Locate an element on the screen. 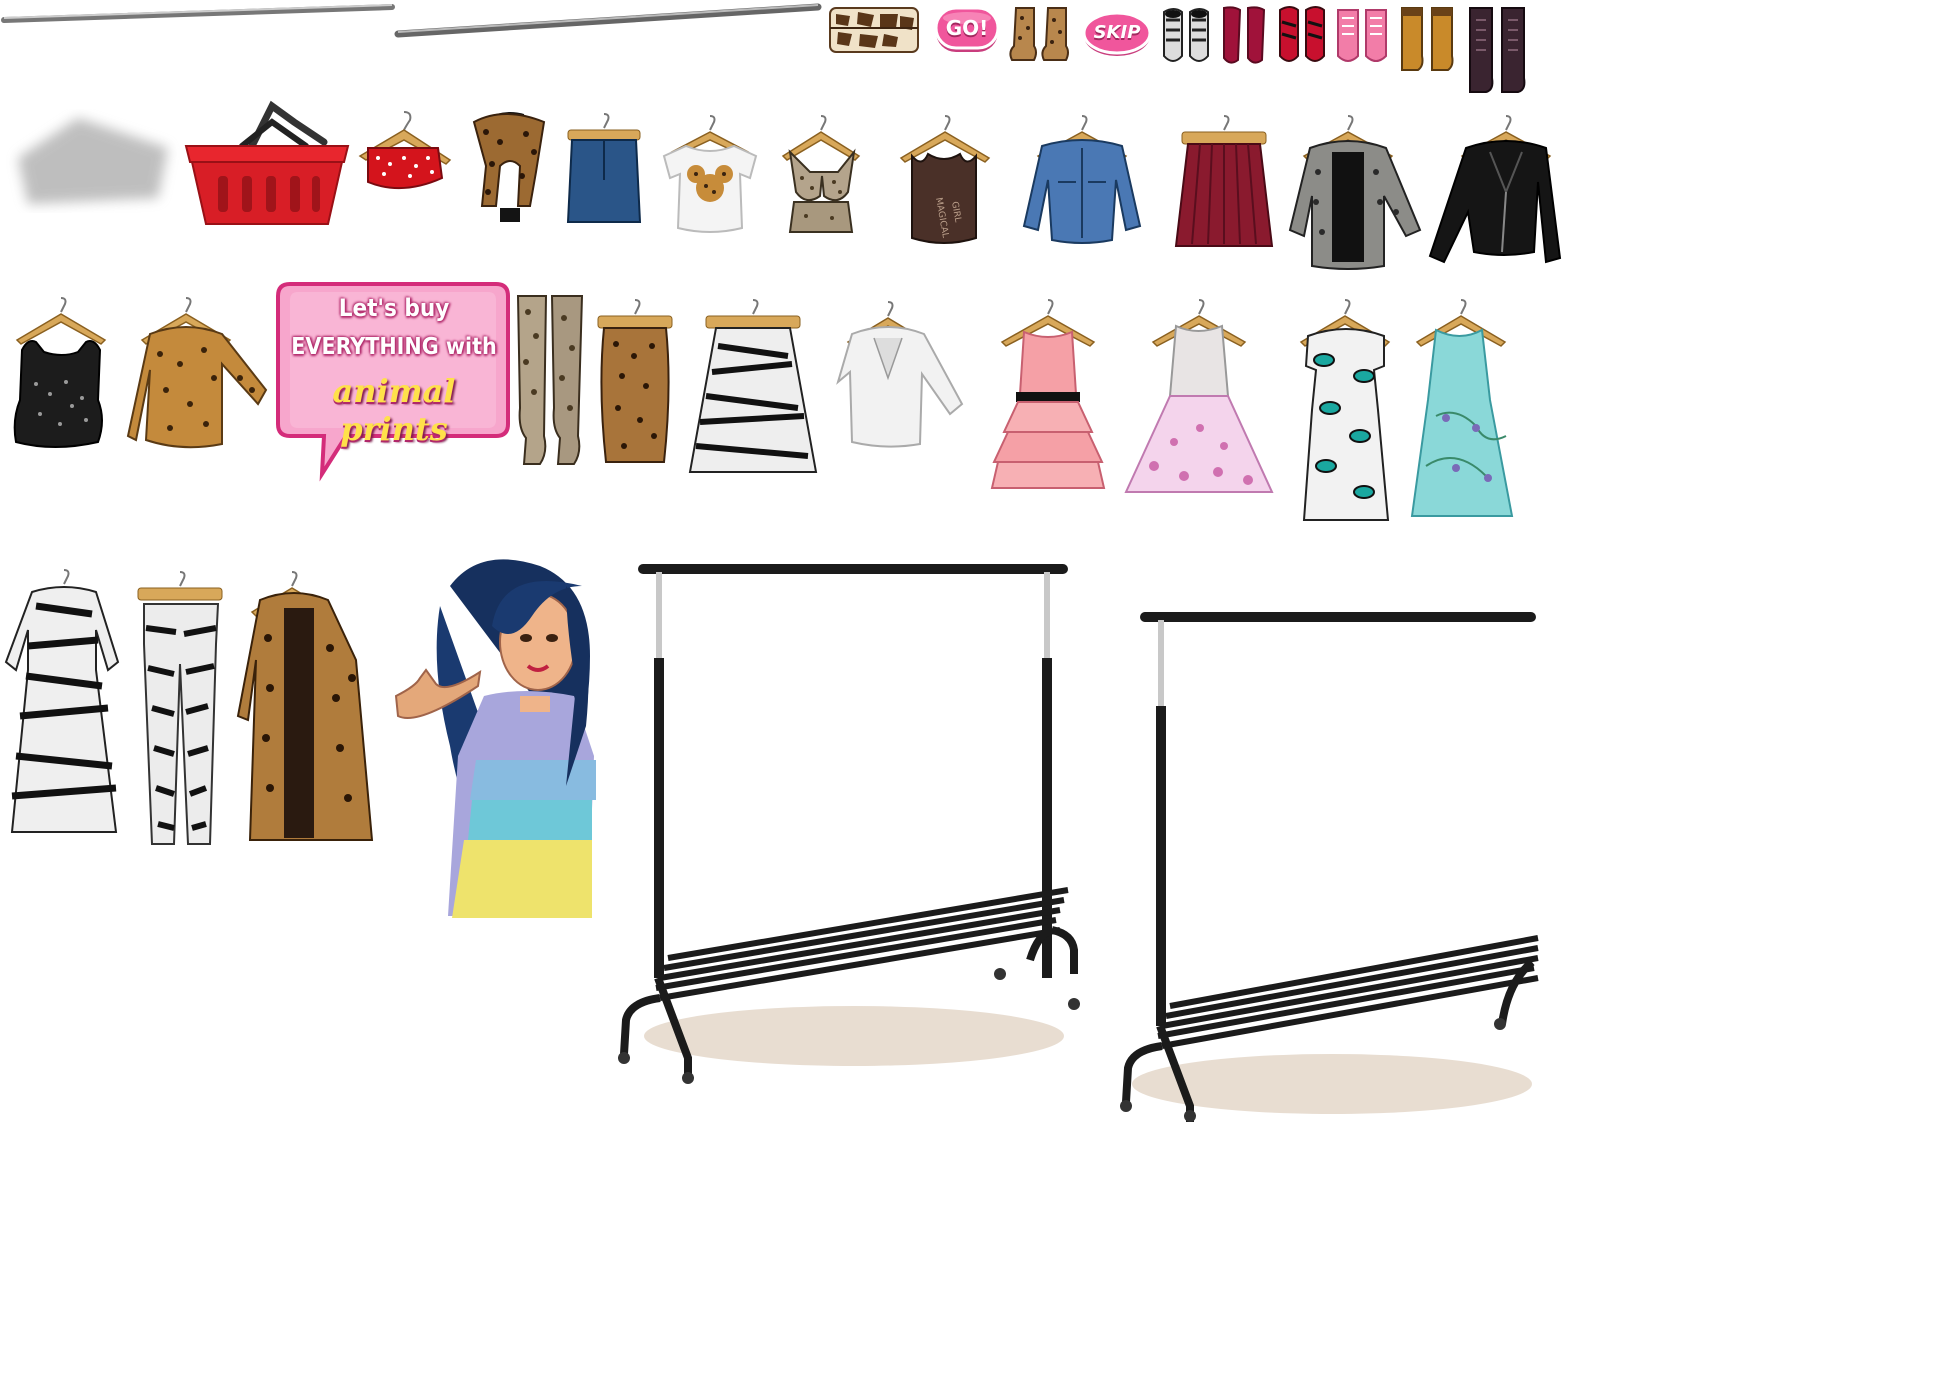 Image resolution: width=1941 pixels, height=1395 pixels. red-zebra-flats-sprite is located at coordinates (1302, 34).